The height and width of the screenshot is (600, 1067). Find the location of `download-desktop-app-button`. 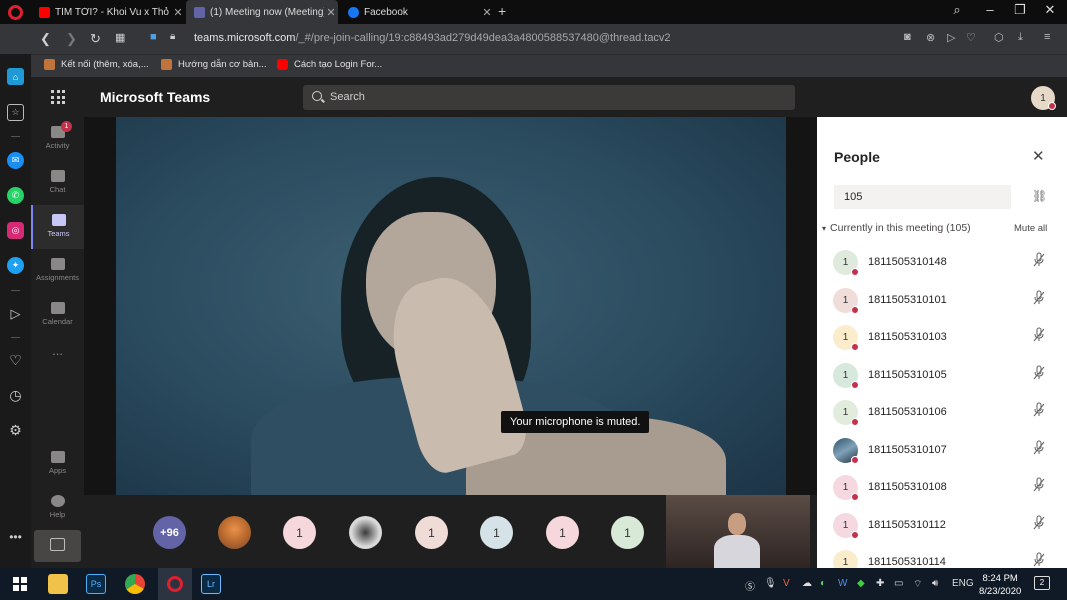

download-desktop-app-button is located at coordinates (57, 546).